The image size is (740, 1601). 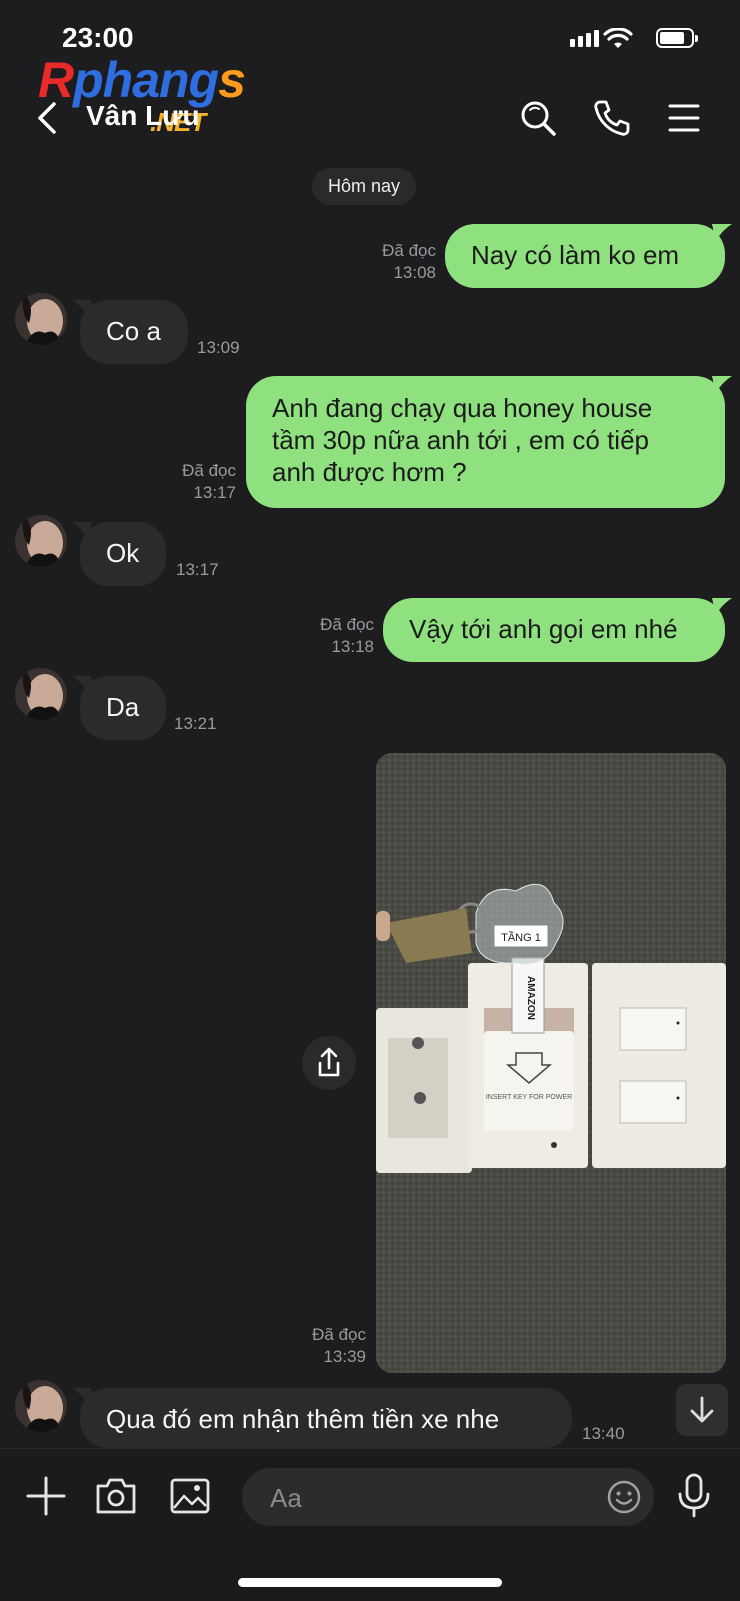 I want to click on message-bubble-in: Qua đó em nhận thêm tiền xe nhe, so click(x=326, y=1418).